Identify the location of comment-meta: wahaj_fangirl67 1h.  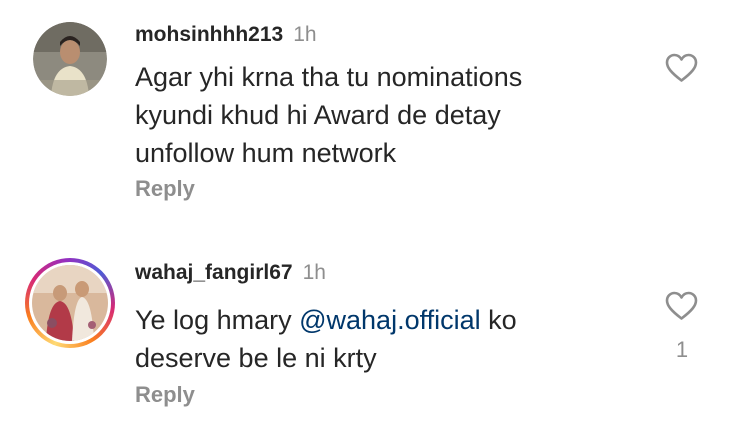
(230, 273).